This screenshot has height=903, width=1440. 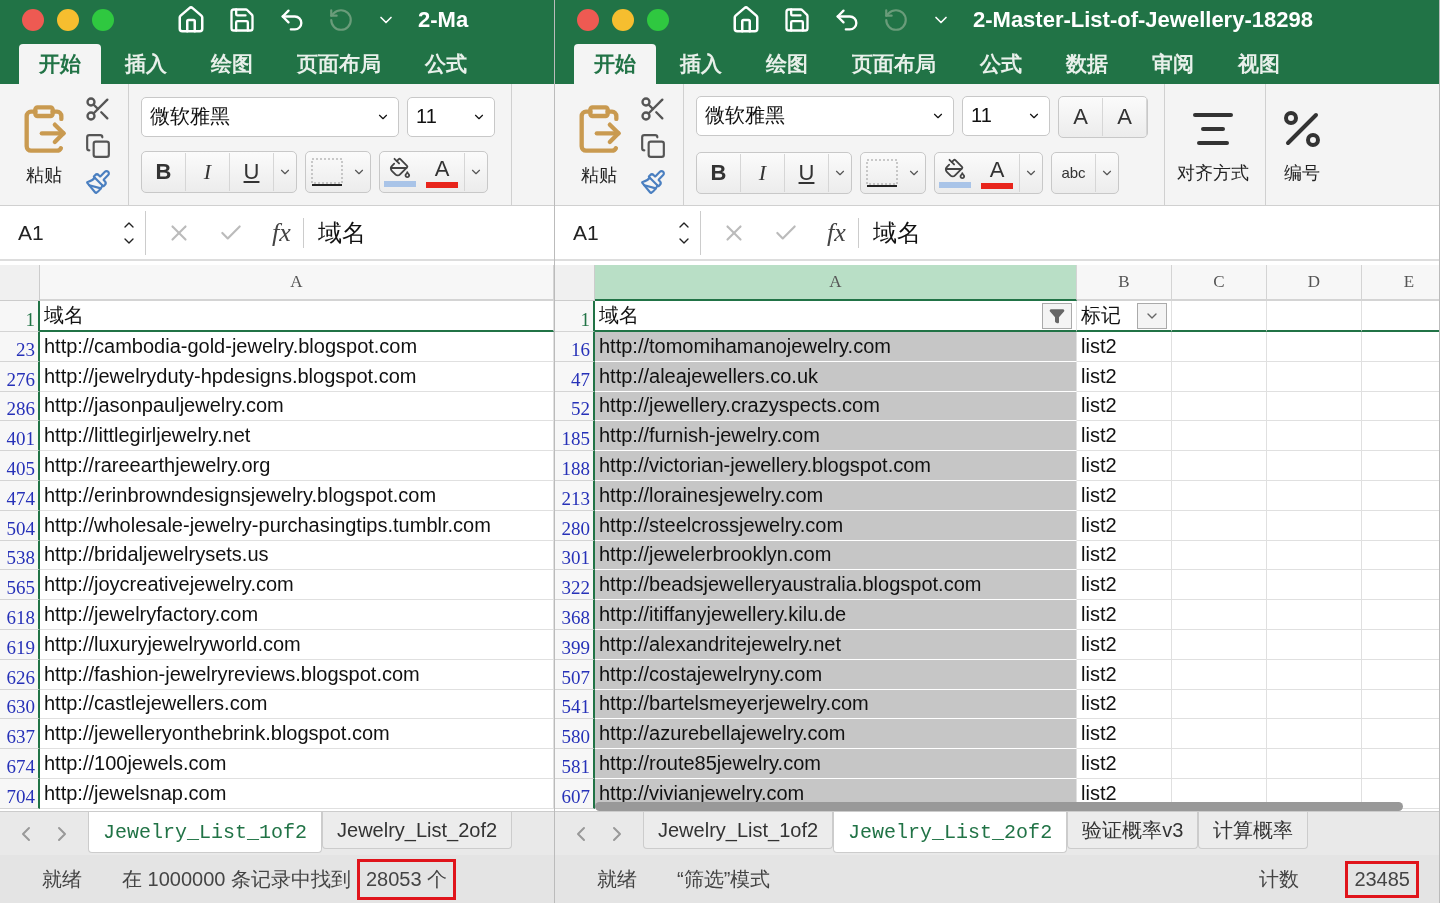 What do you see at coordinates (1124, 283) in the screenshot?
I see `column-header: B` at bounding box center [1124, 283].